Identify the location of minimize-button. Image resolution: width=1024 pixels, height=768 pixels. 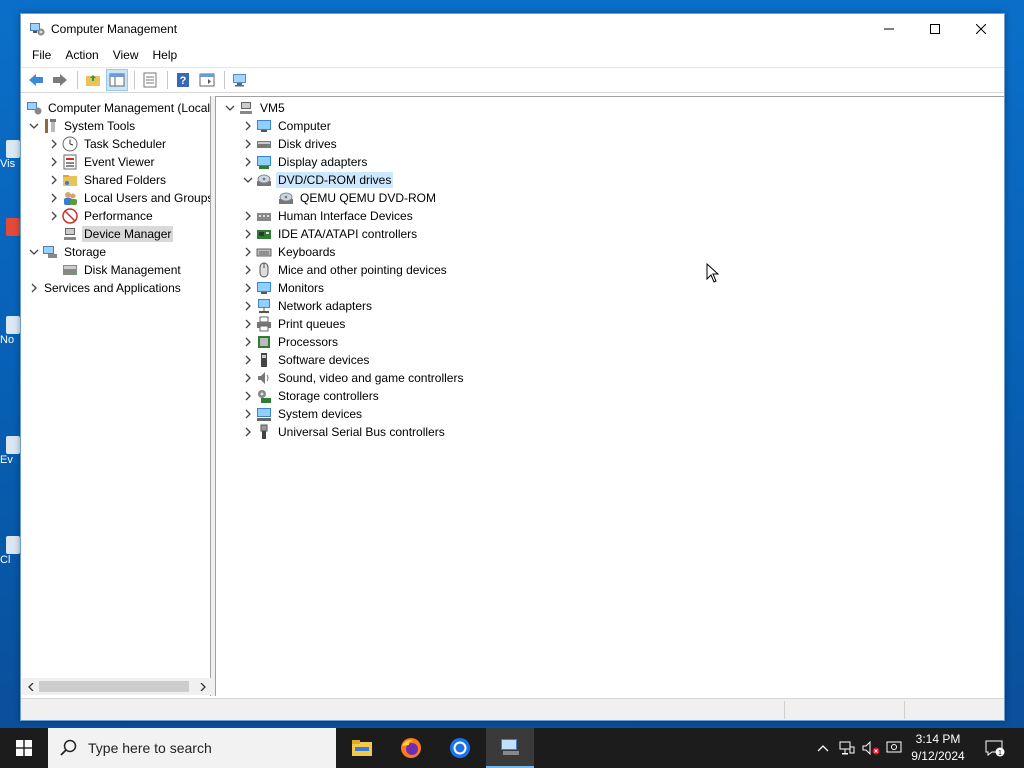
(889, 29).